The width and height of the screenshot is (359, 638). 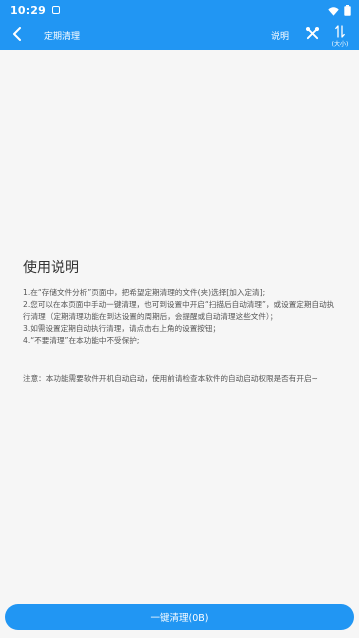 What do you see at coordinates (122, 328) in the screenshot?
I see `help-item: 3.如需设置定期自动执行清理，请点击右上角的设置按钮；` at bounding box center [122, 328].